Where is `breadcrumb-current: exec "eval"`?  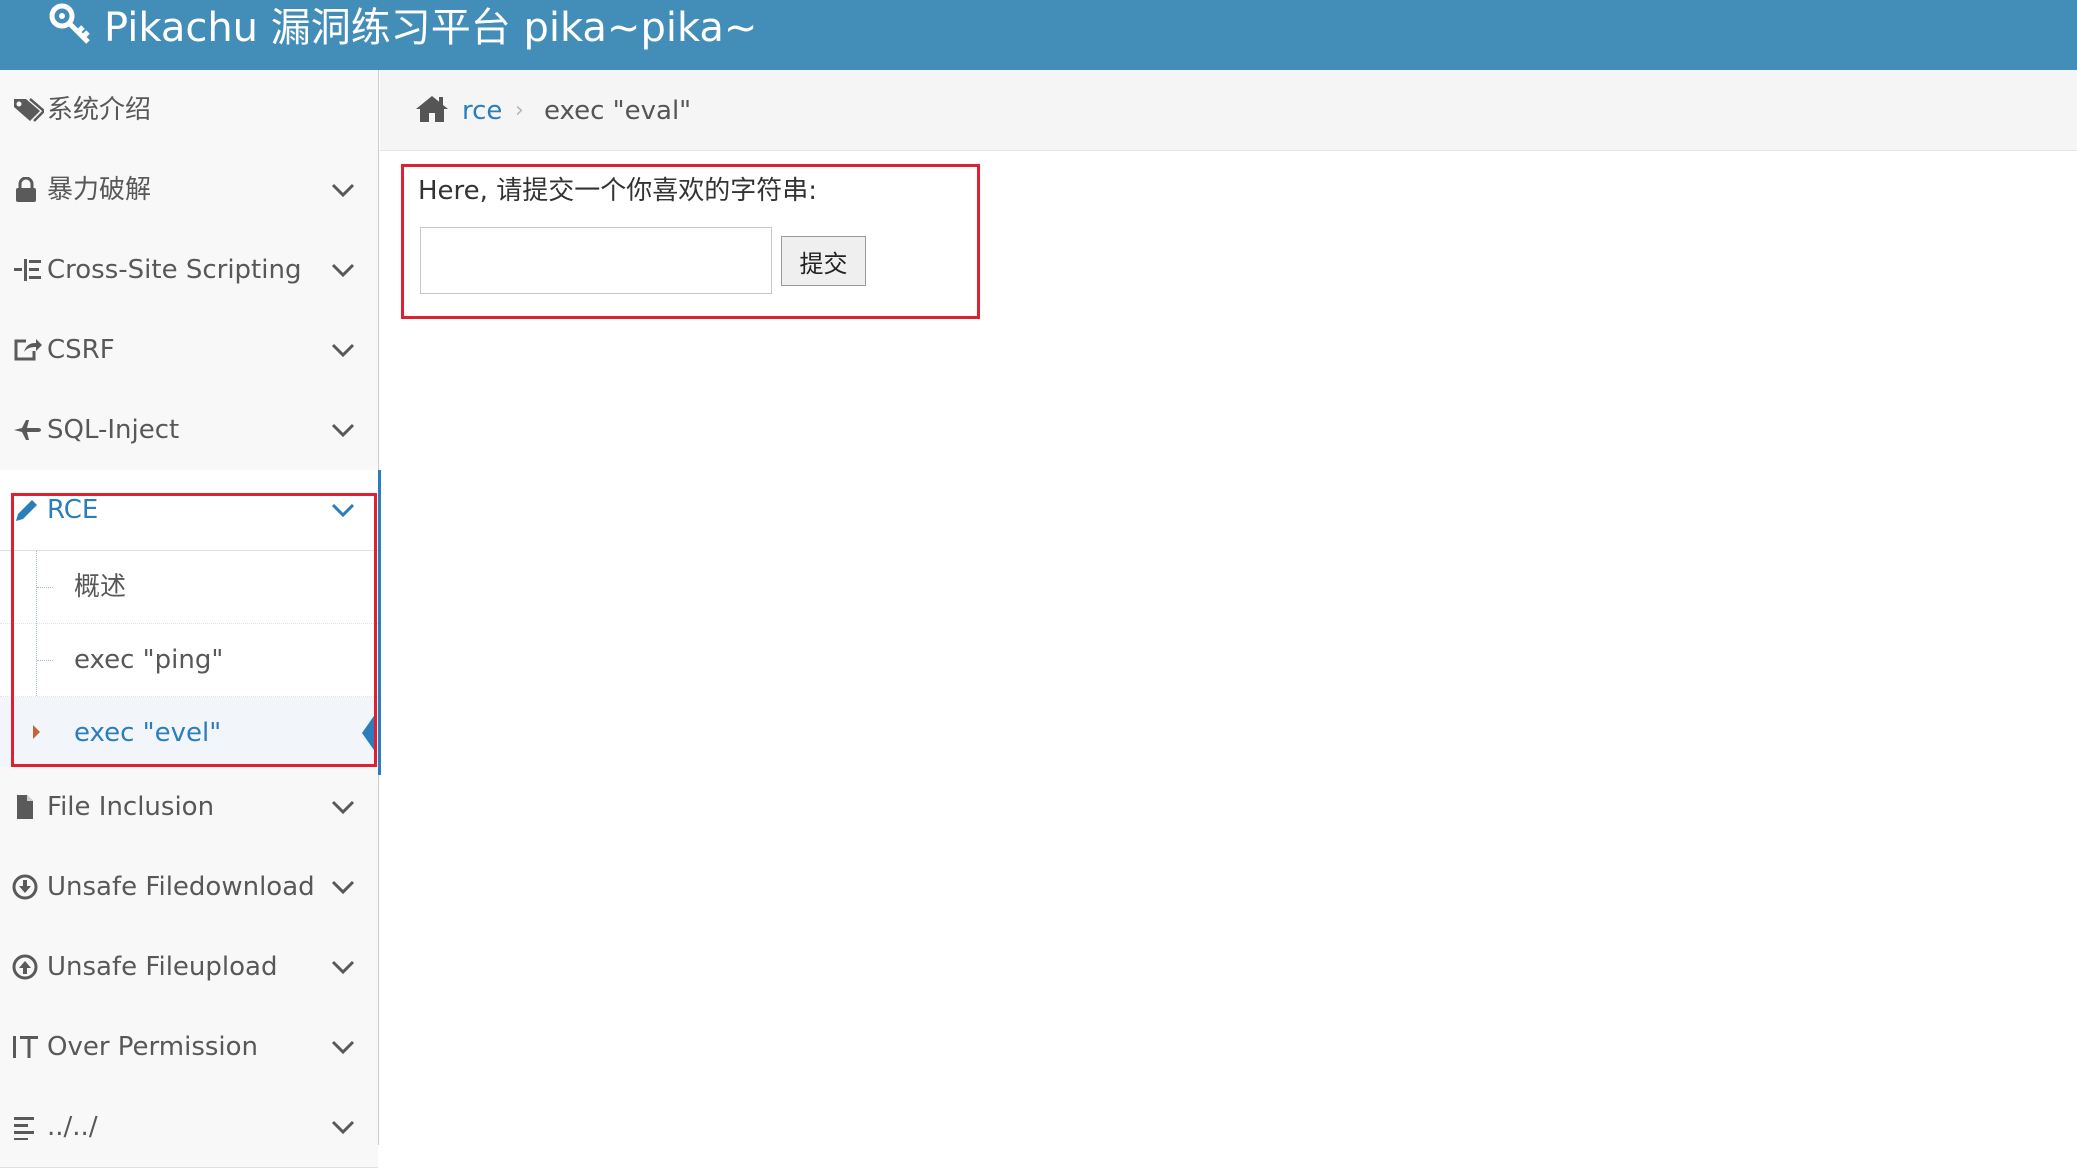 breadcrumb-current: exec "eval" is located at coordinates (618, 111).